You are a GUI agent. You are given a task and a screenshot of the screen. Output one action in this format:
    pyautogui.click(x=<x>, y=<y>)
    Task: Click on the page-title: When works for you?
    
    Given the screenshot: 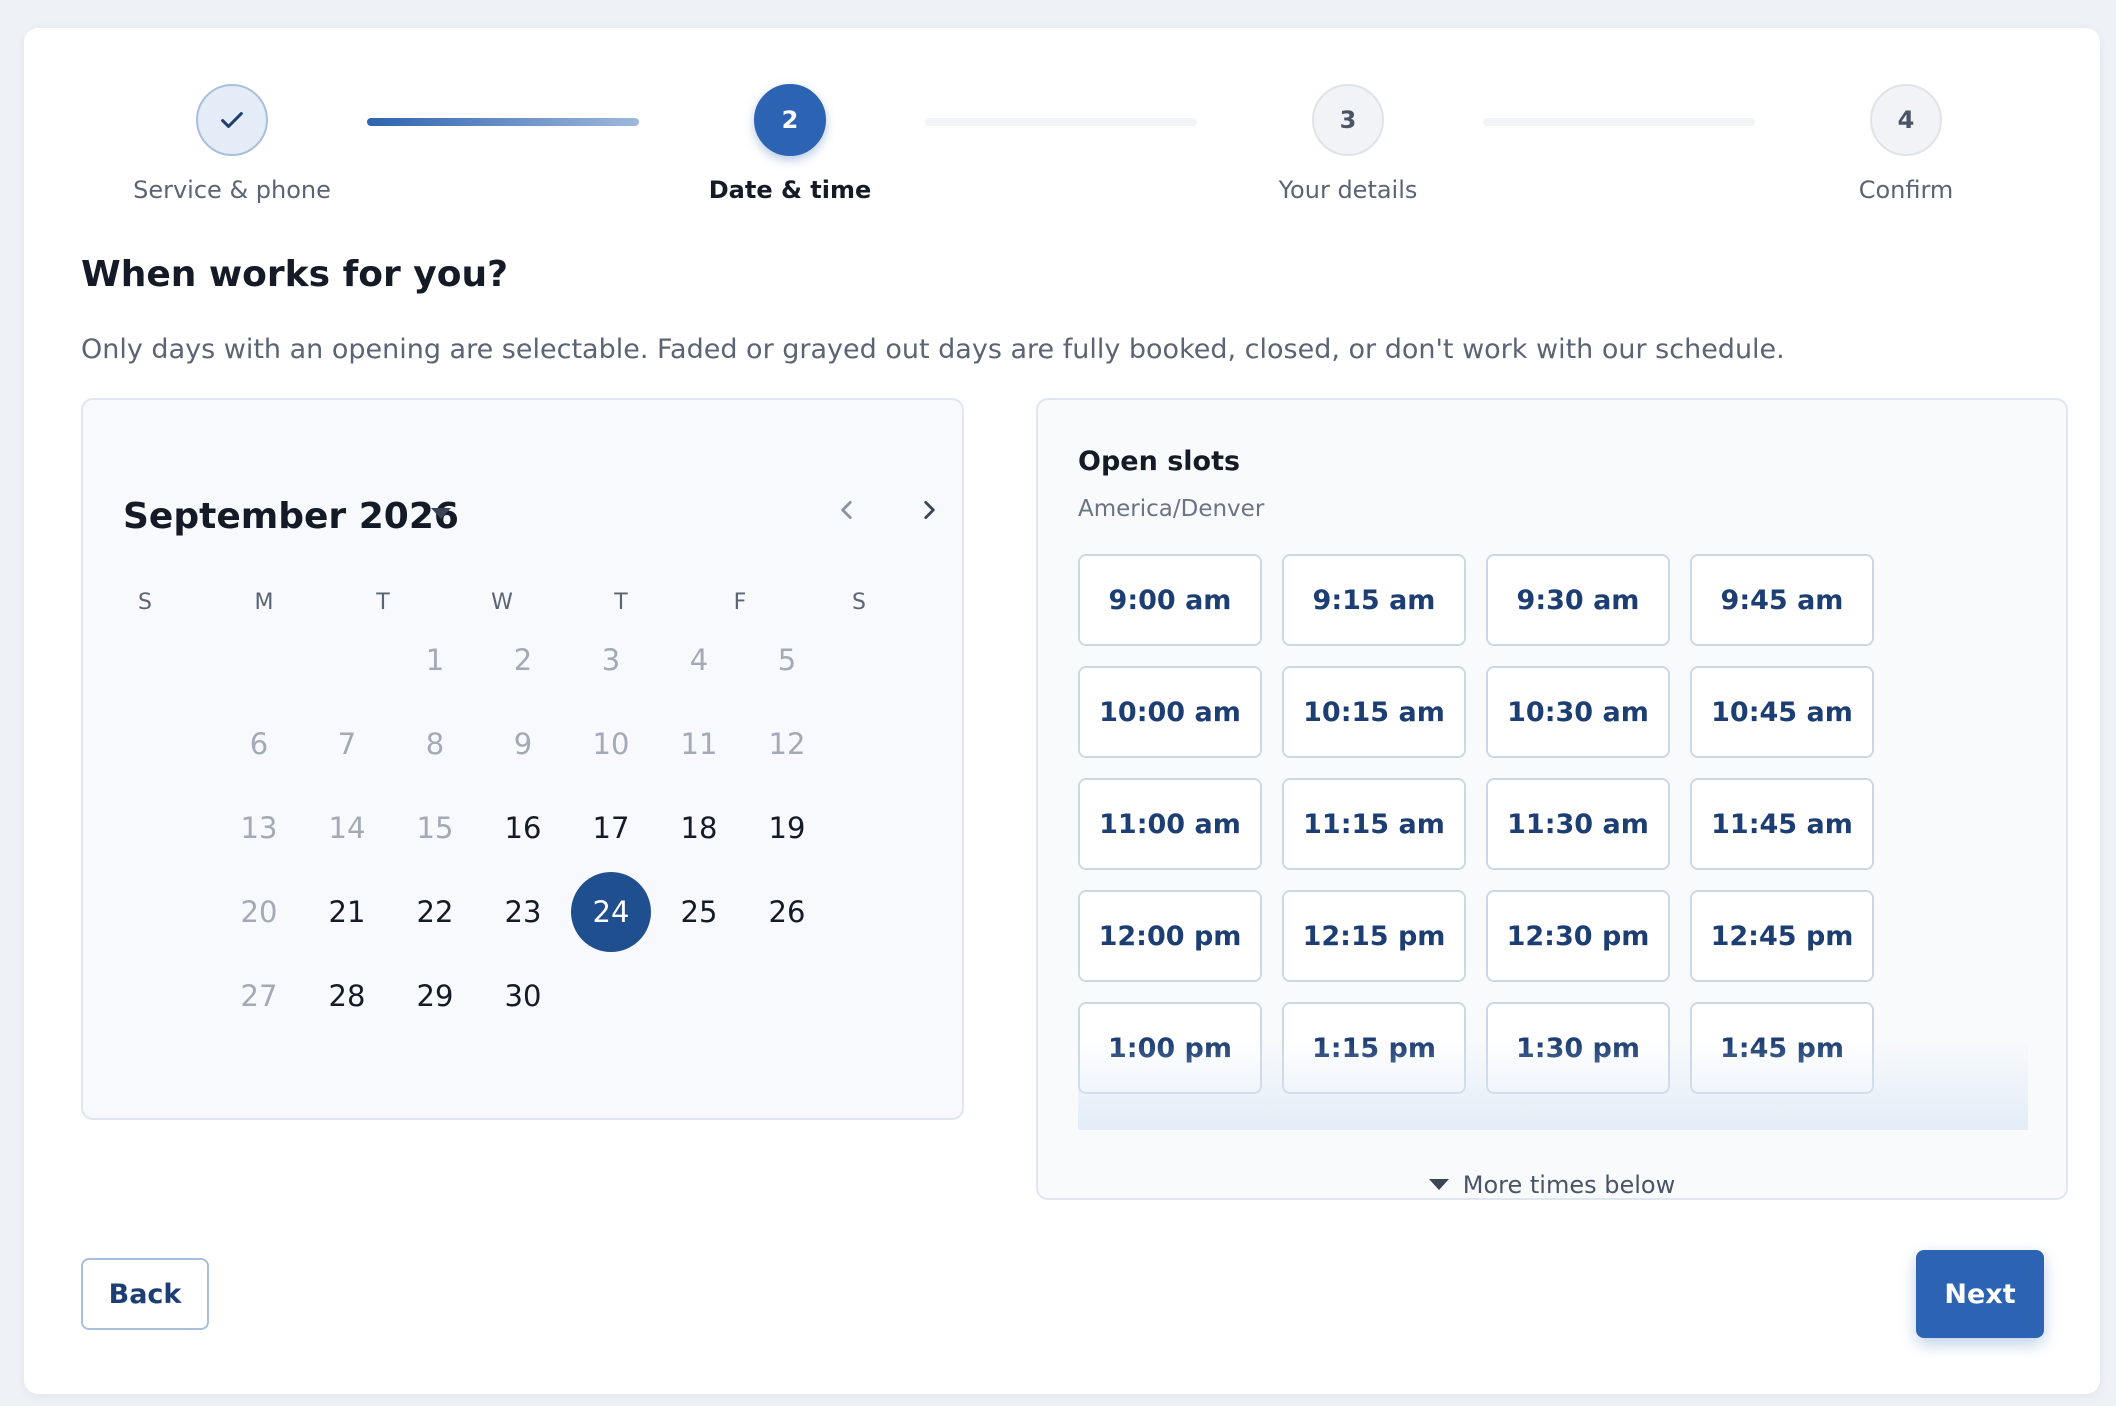 What is the action you would take?
    pyautogui.click(x=294, y=274)
    